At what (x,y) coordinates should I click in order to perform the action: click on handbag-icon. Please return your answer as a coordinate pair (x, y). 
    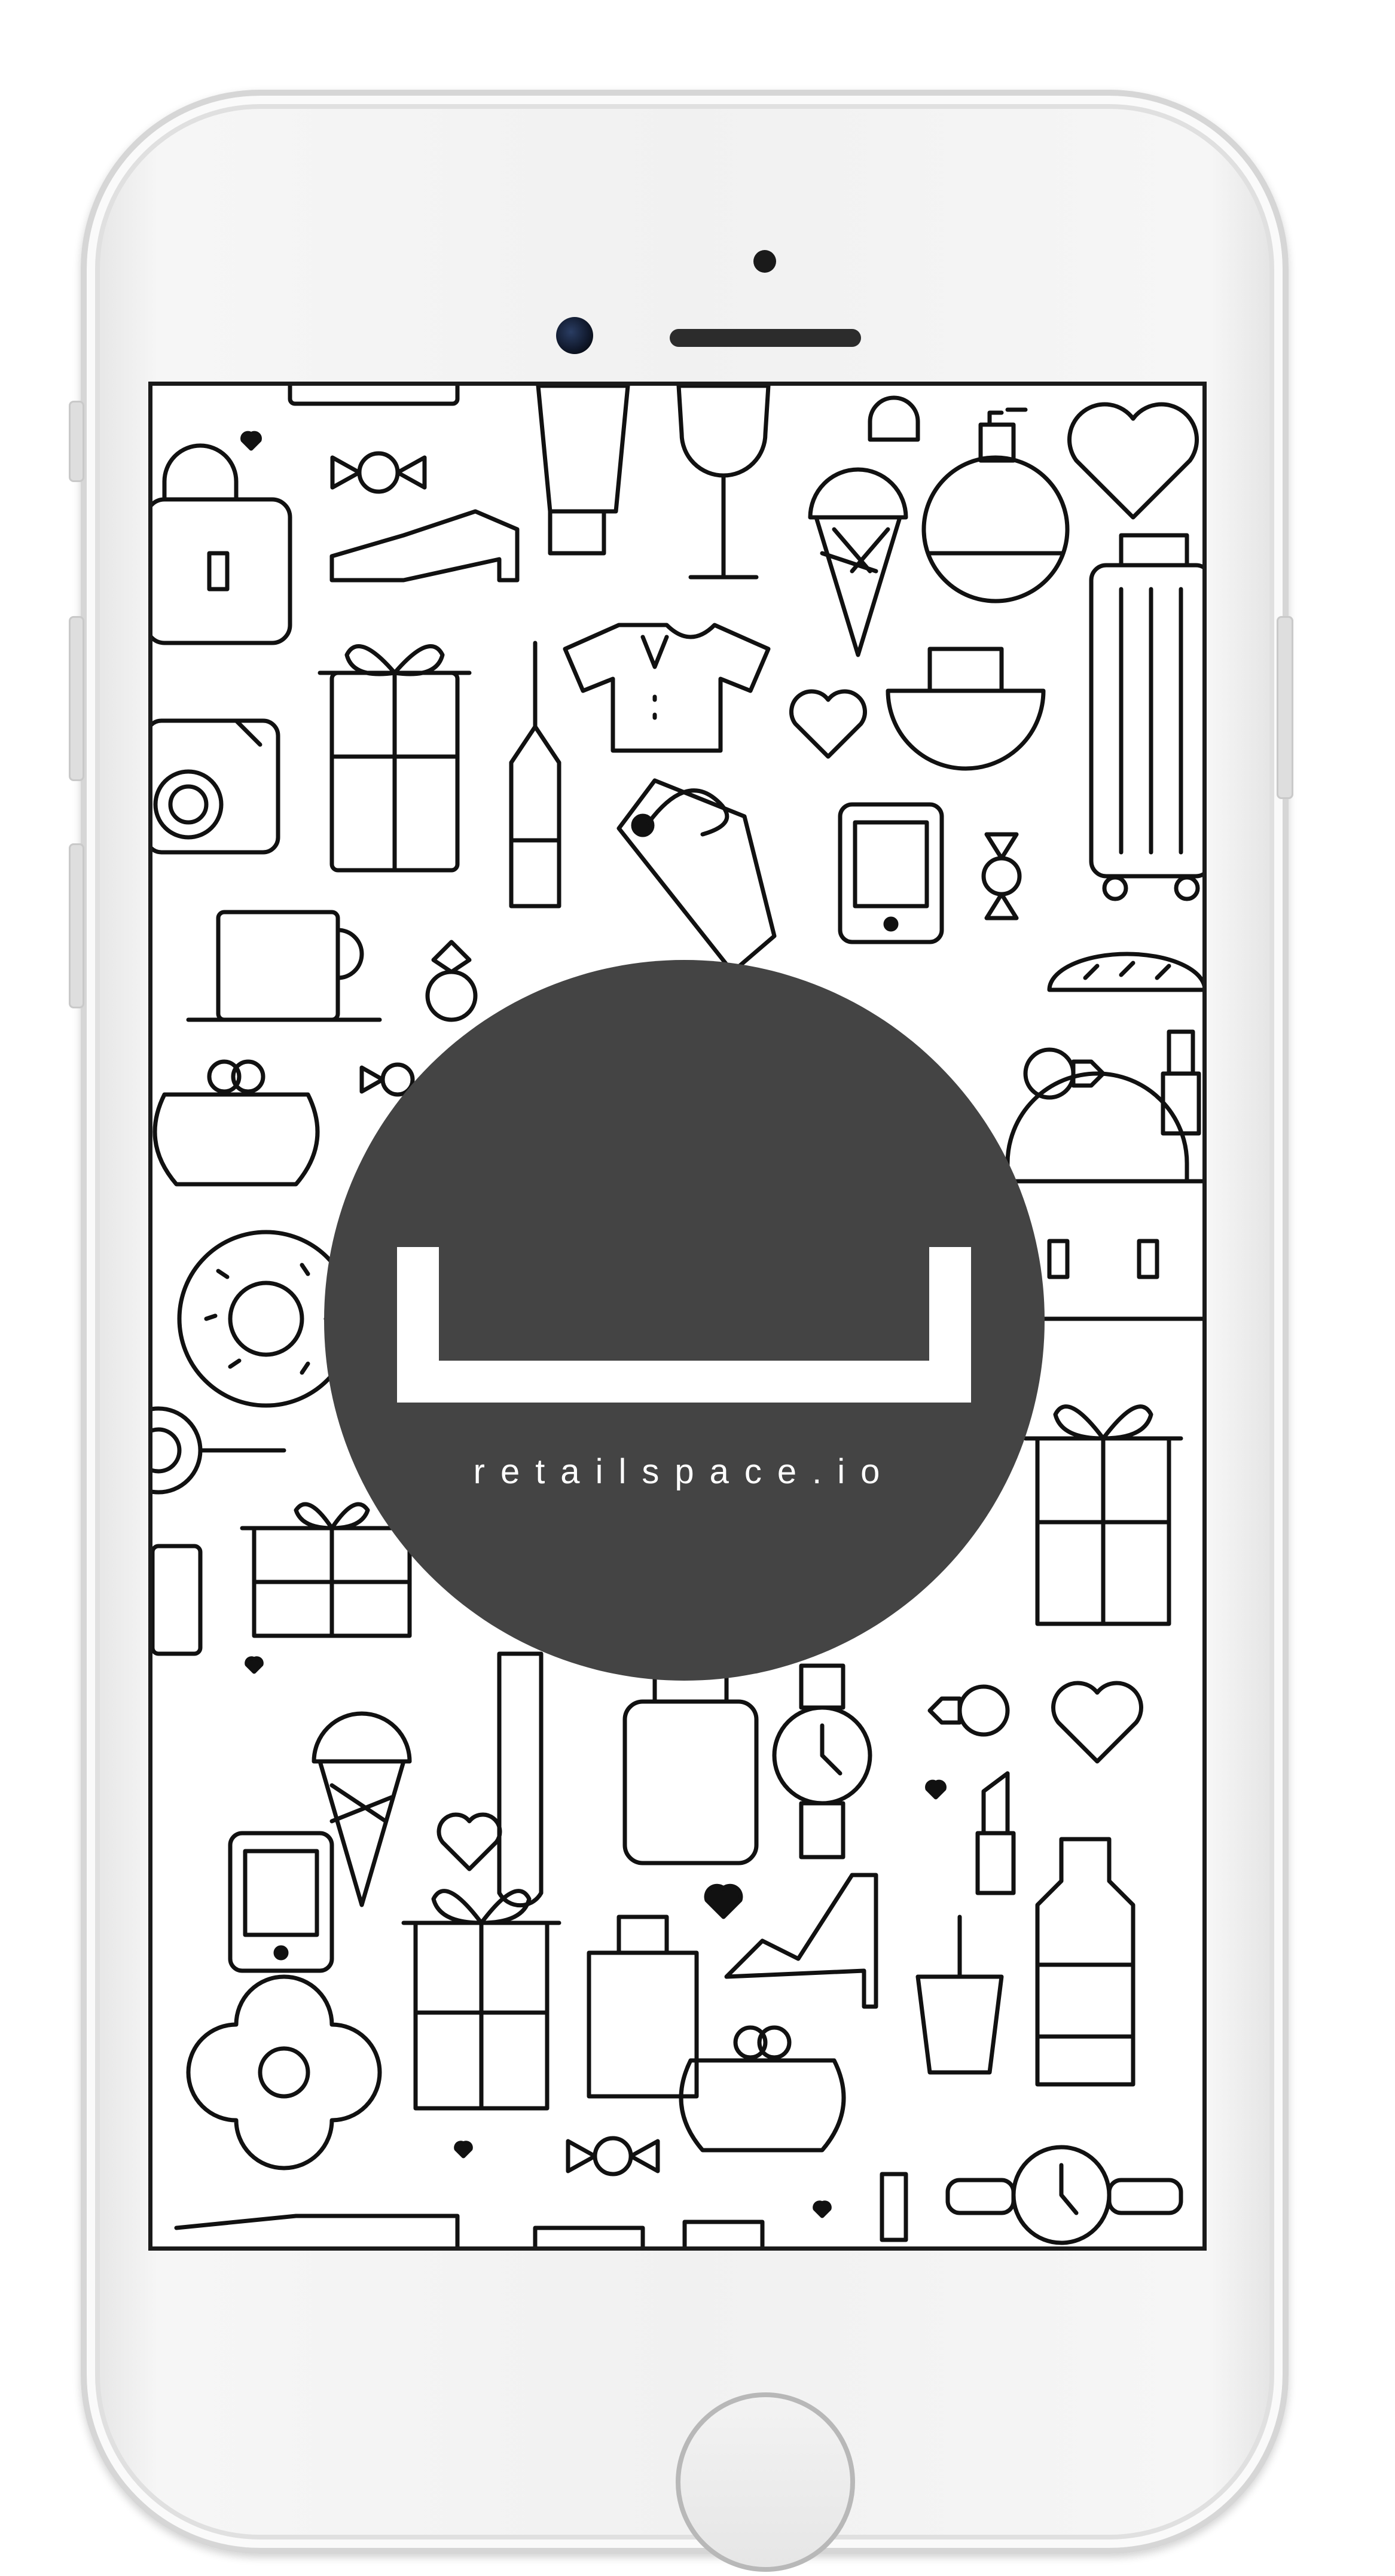
    Looking at the image, I should click on (222, 544).